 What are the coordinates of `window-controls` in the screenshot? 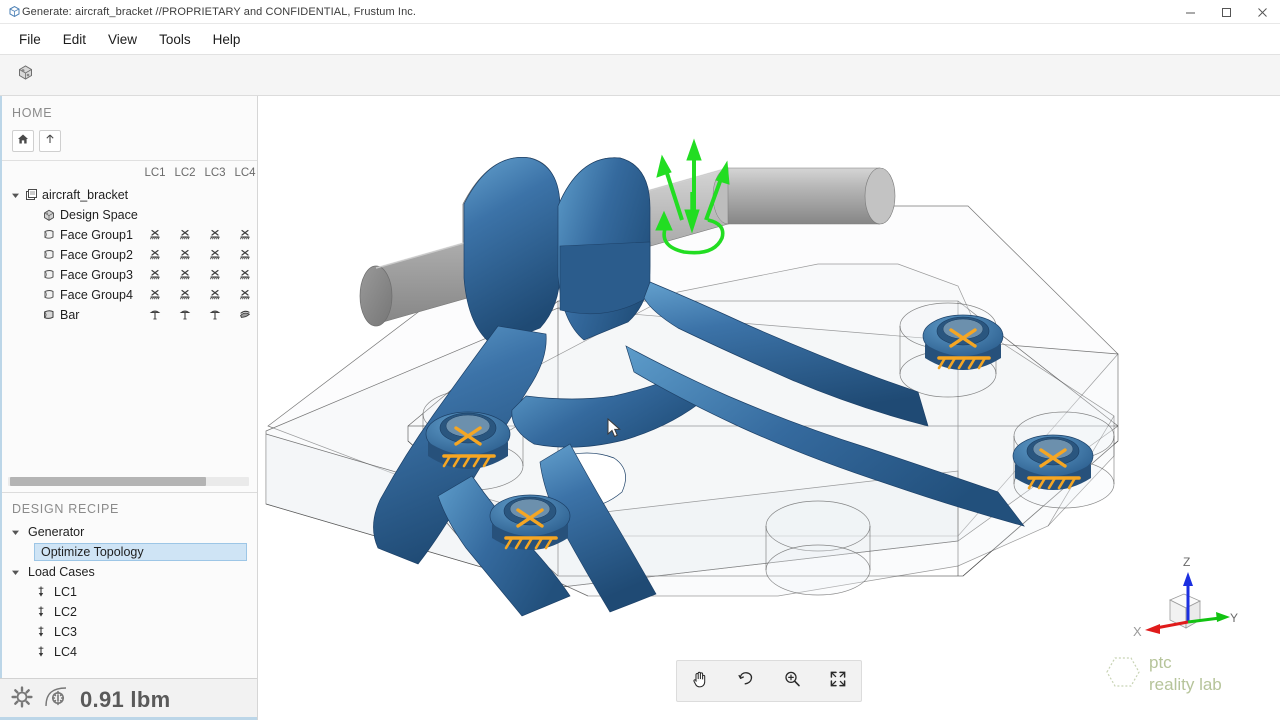 It's located at (1226, 12).